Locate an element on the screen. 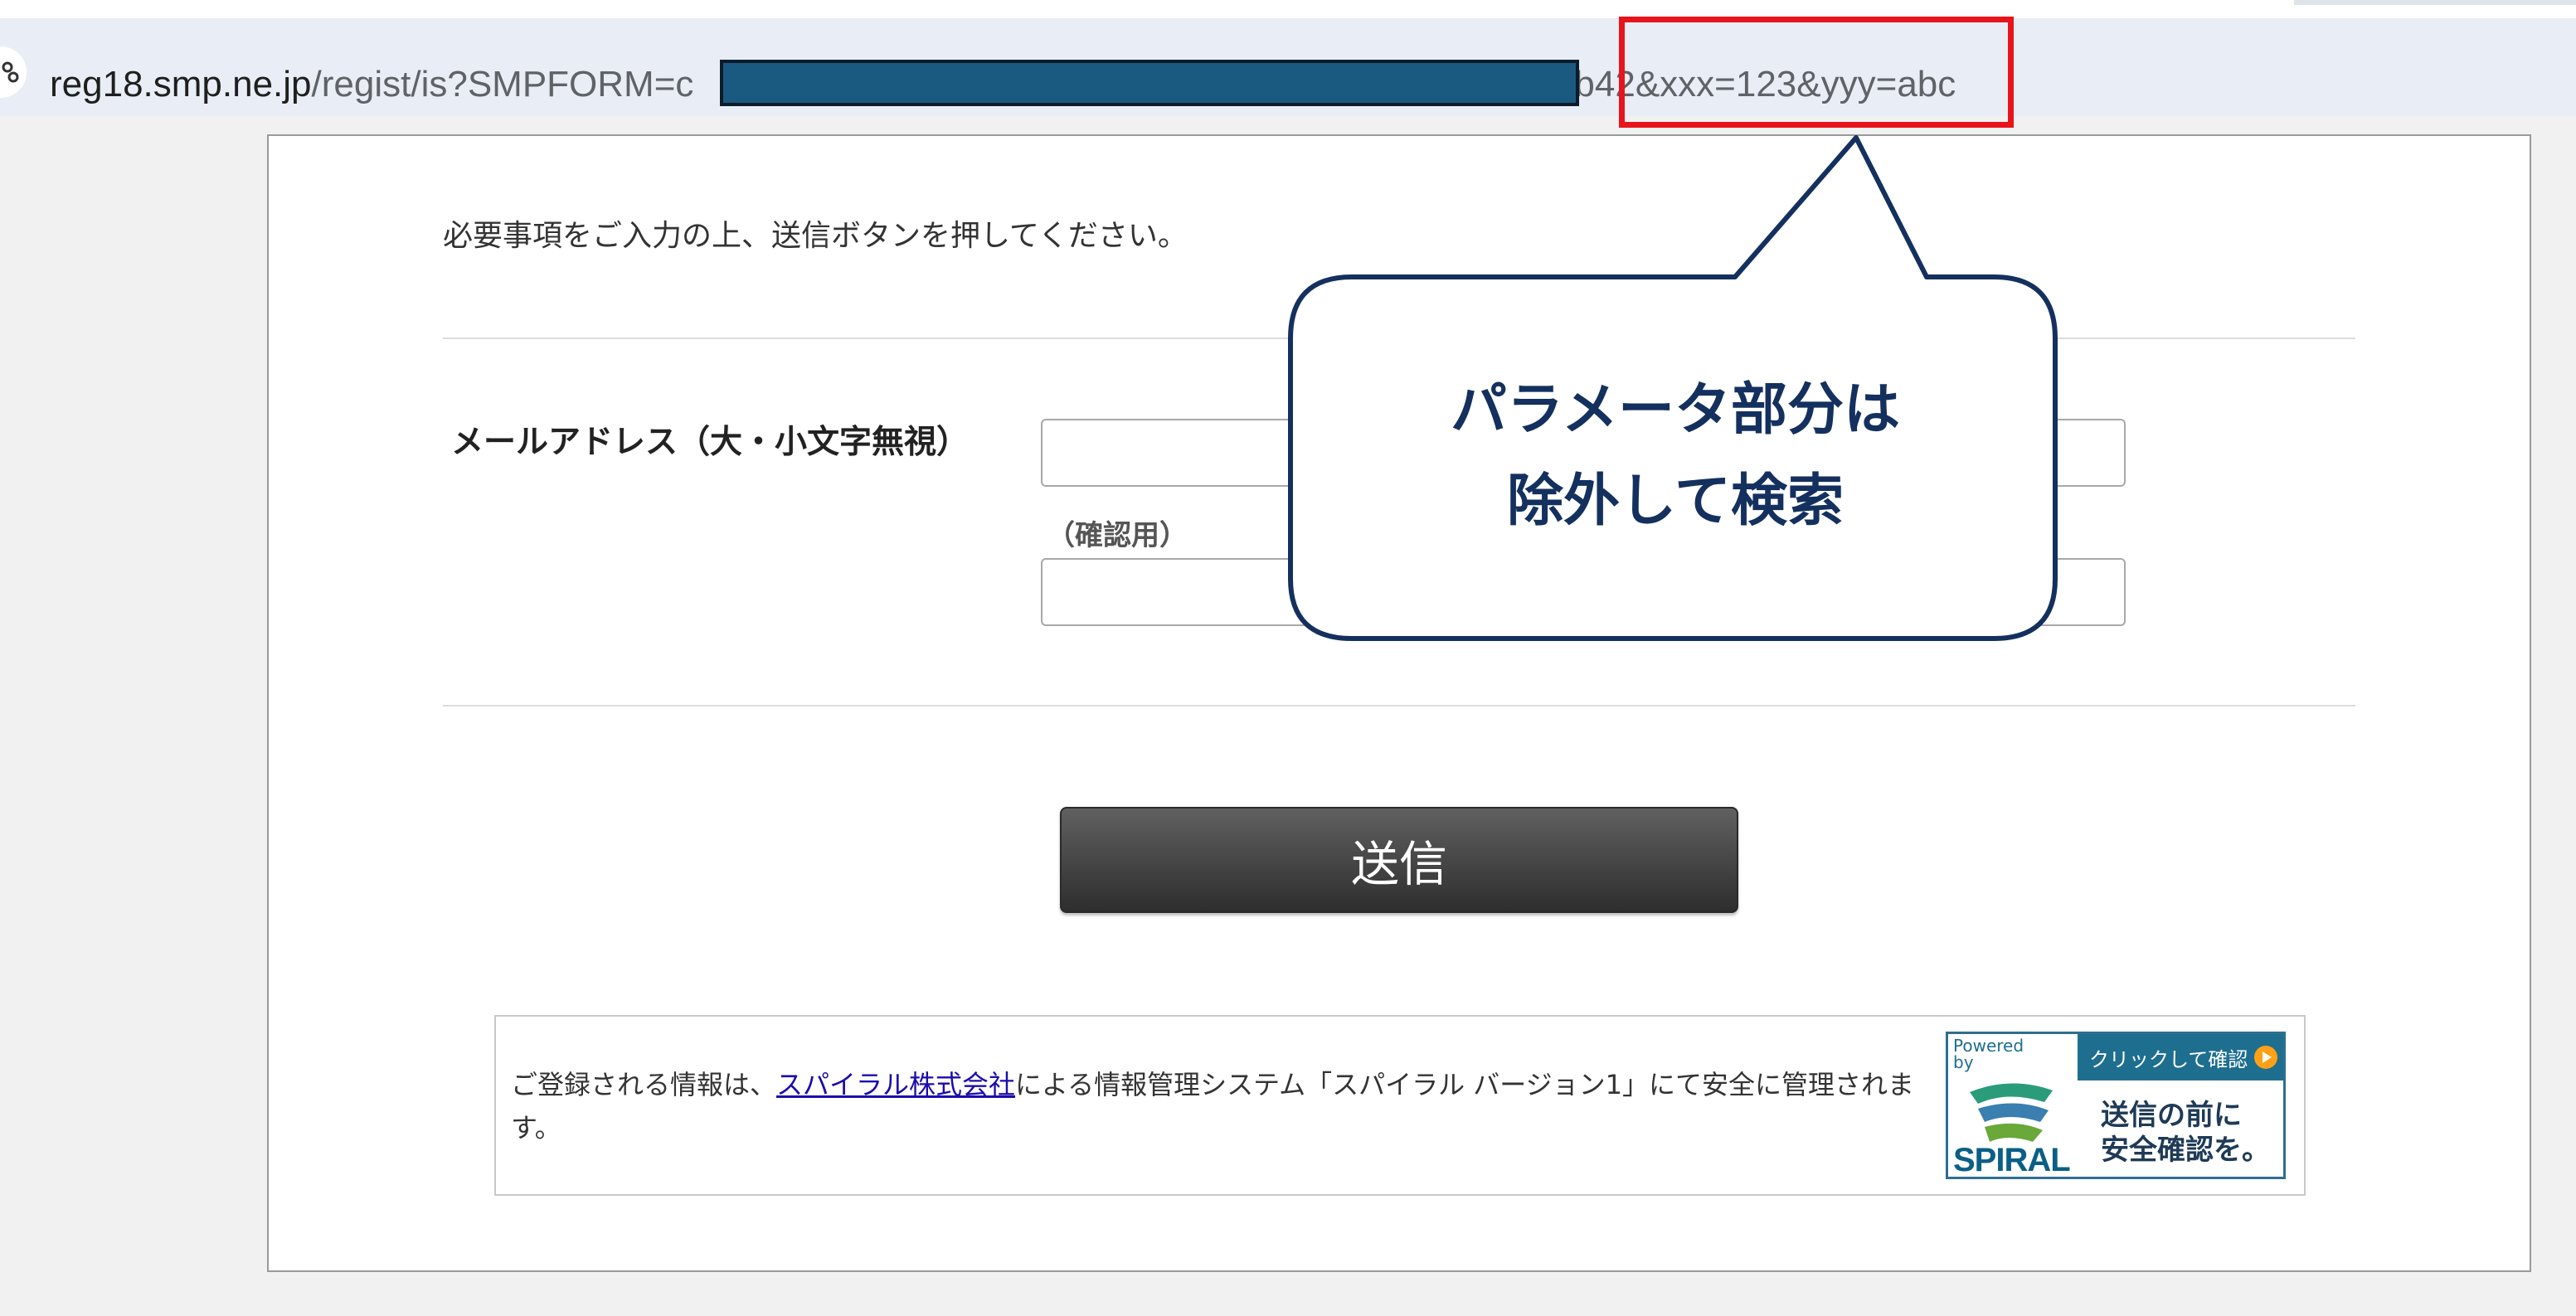 The image size is (2576, 1316). callout-line2: 除外して検索 is located at coordinates (1675, 501).